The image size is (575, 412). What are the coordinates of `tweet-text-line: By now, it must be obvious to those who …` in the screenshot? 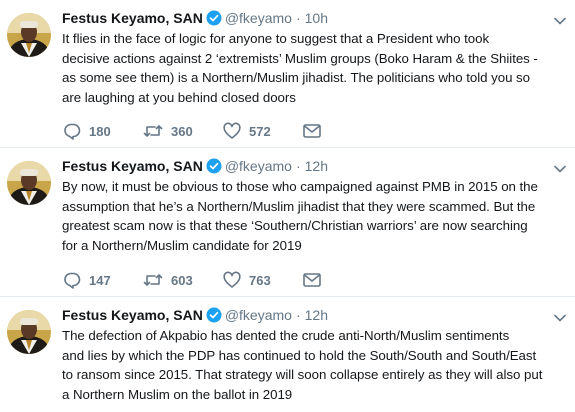 It's located at (300, 186).